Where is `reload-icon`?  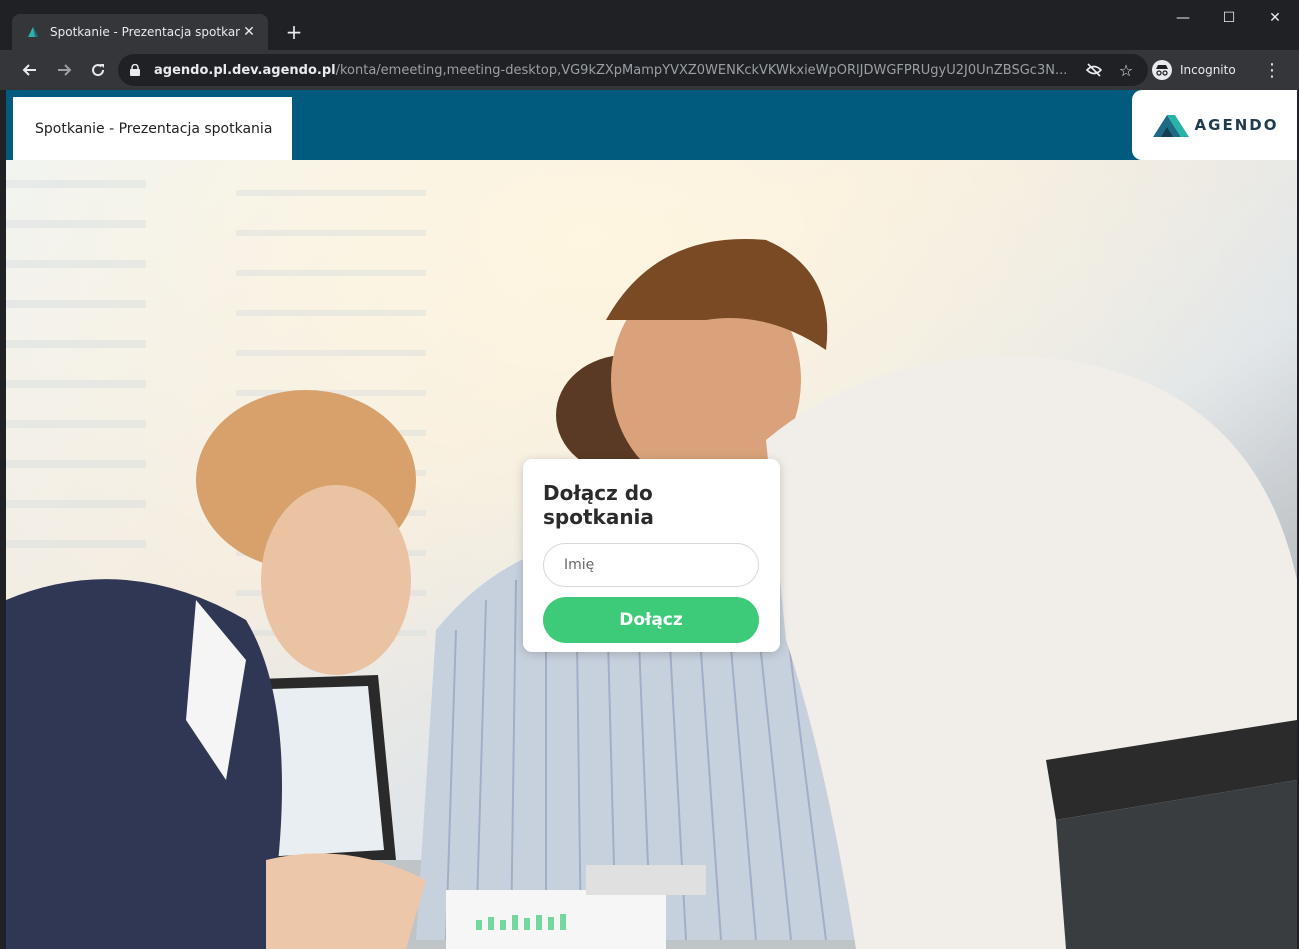
reload-icon is located at coordinates (98, 70).